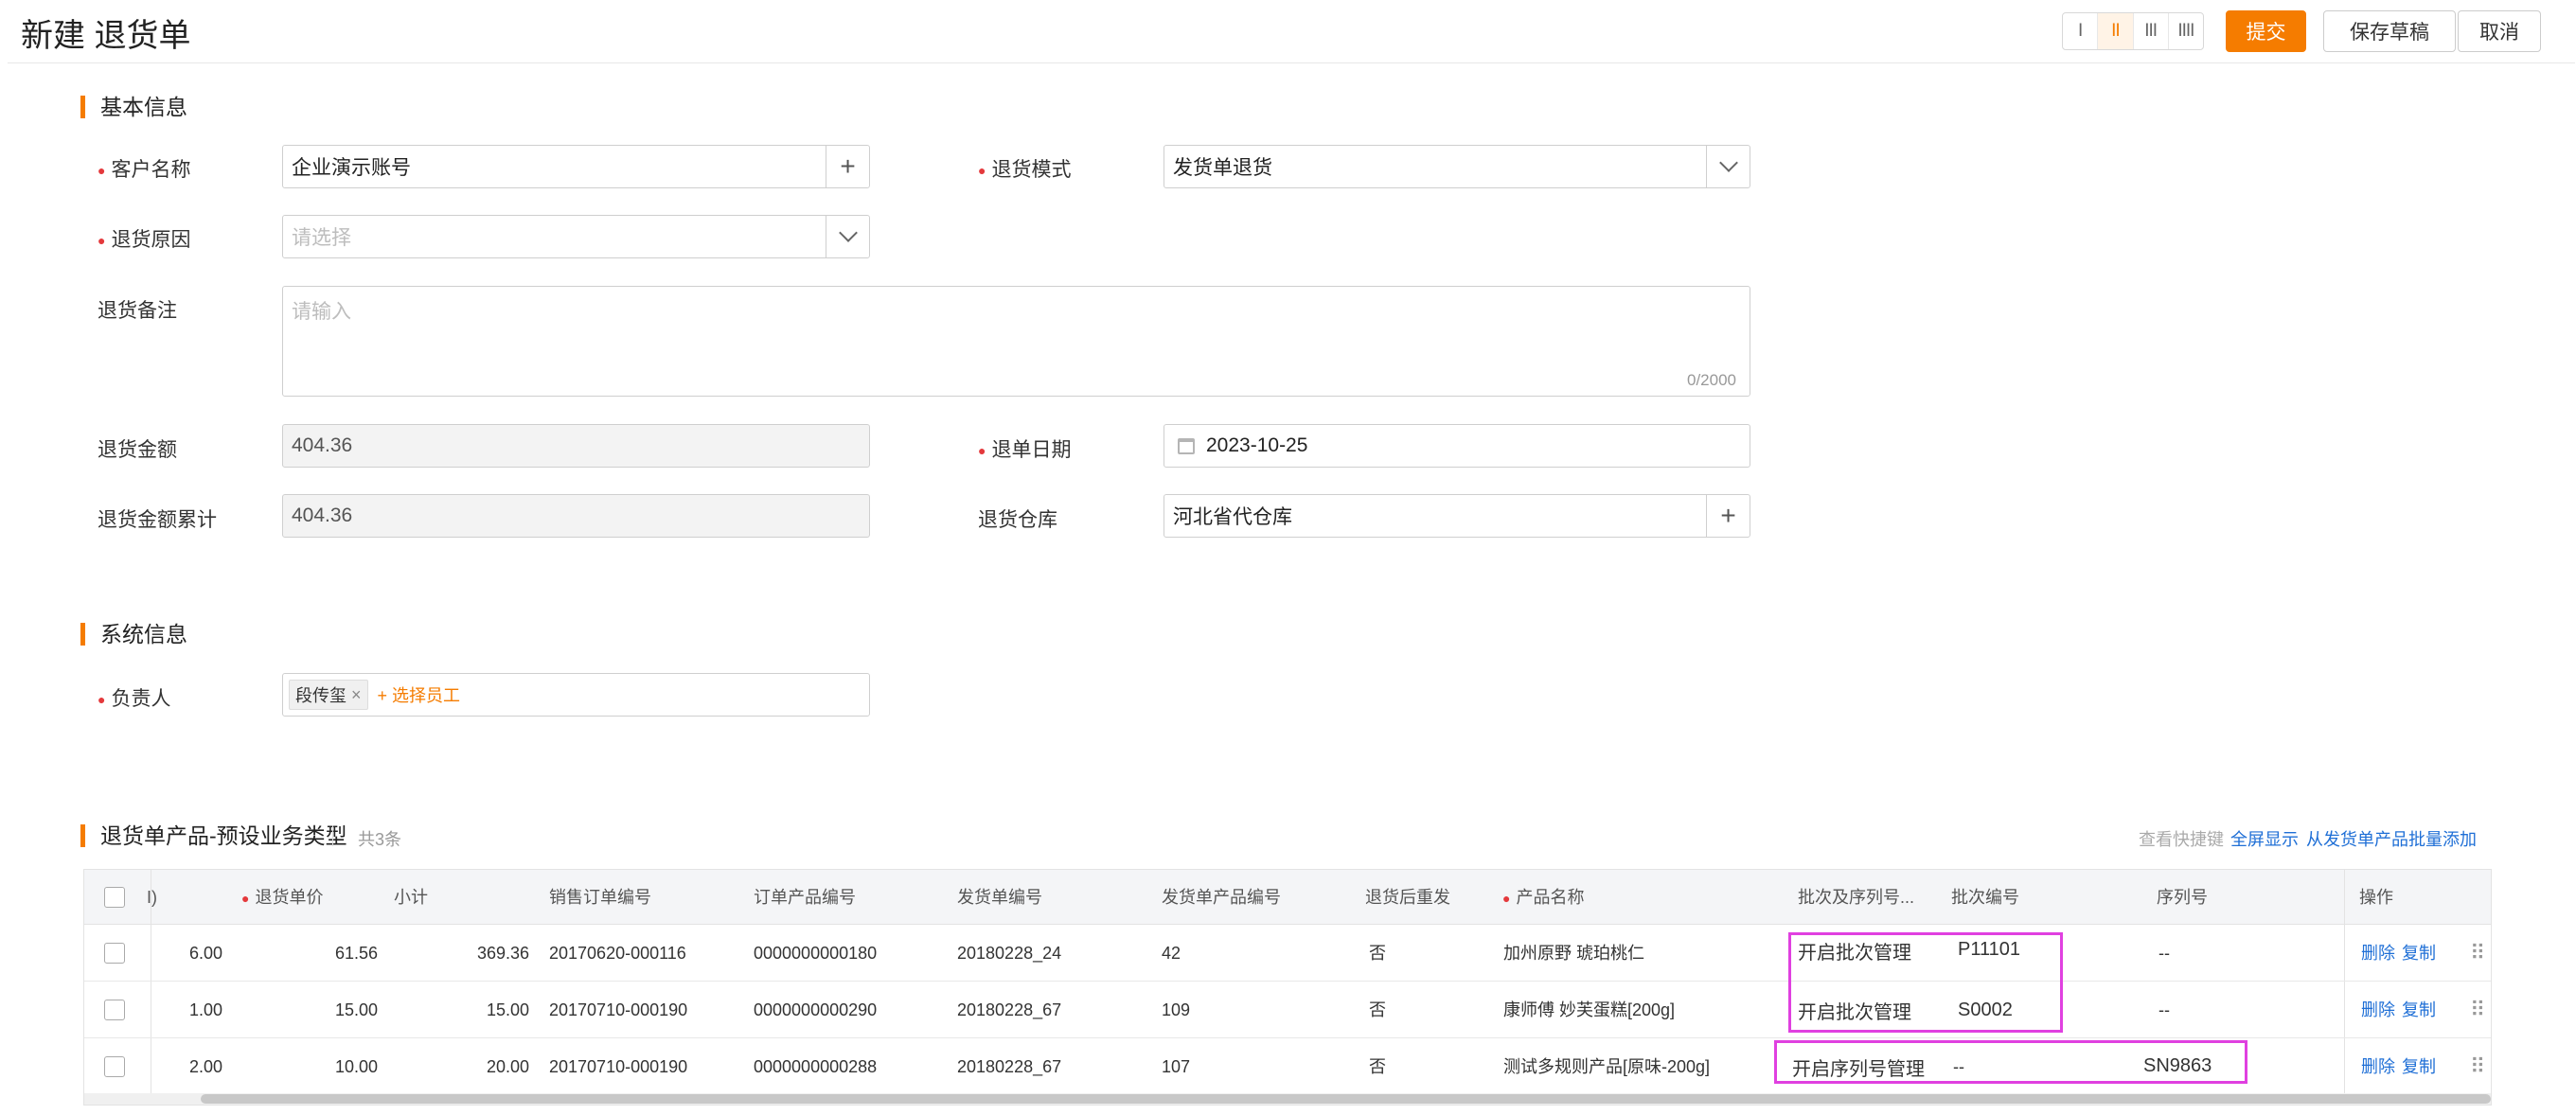 The height and width of the screenshot is (1115, 2576). Describe the element at coordinates (411, 897) in the screenshot. I see `col-subtotal: 小计` at that location.